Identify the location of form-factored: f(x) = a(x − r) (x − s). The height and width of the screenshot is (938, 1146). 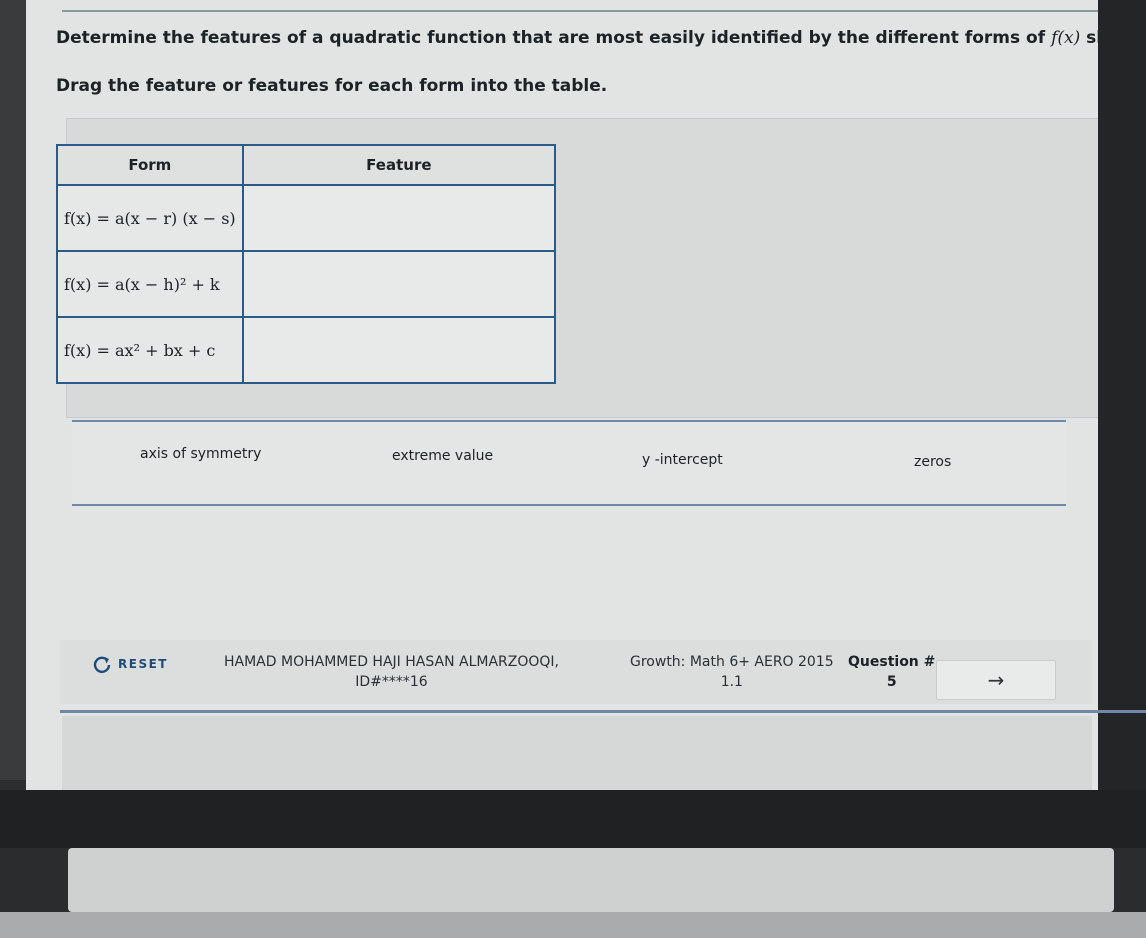
(150, 218).